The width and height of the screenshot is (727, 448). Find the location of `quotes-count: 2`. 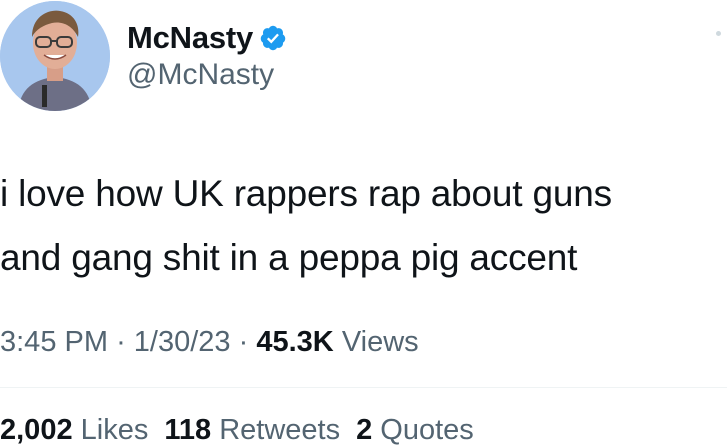

quotes-count: 2 is located at coordinates (364, 430).